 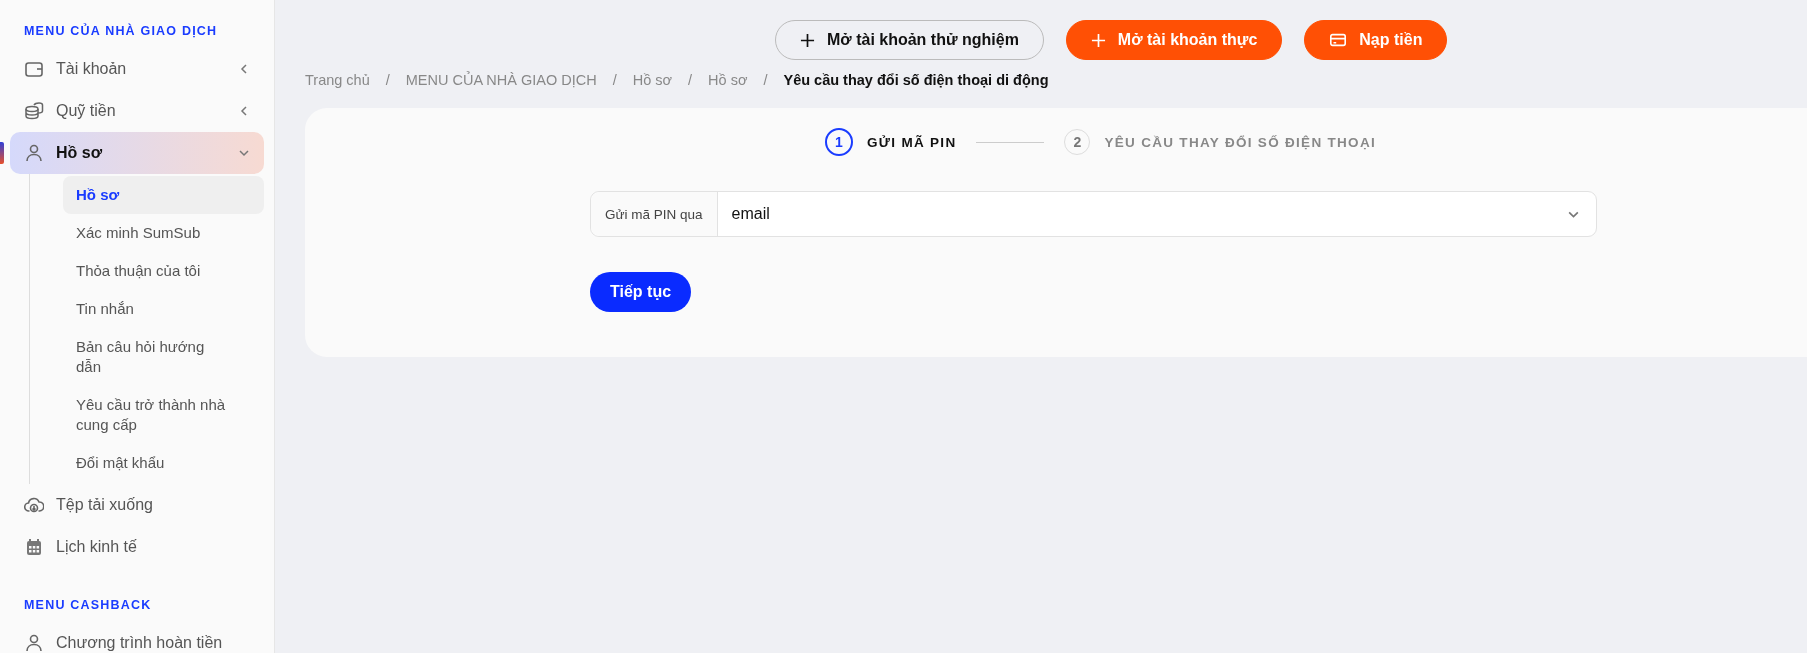 What do you see at coordinates (1093, 214) in the screenshot?
I see `pin-method-select: Gửi mã PIN qua email` at bounding box center [1093, 214].